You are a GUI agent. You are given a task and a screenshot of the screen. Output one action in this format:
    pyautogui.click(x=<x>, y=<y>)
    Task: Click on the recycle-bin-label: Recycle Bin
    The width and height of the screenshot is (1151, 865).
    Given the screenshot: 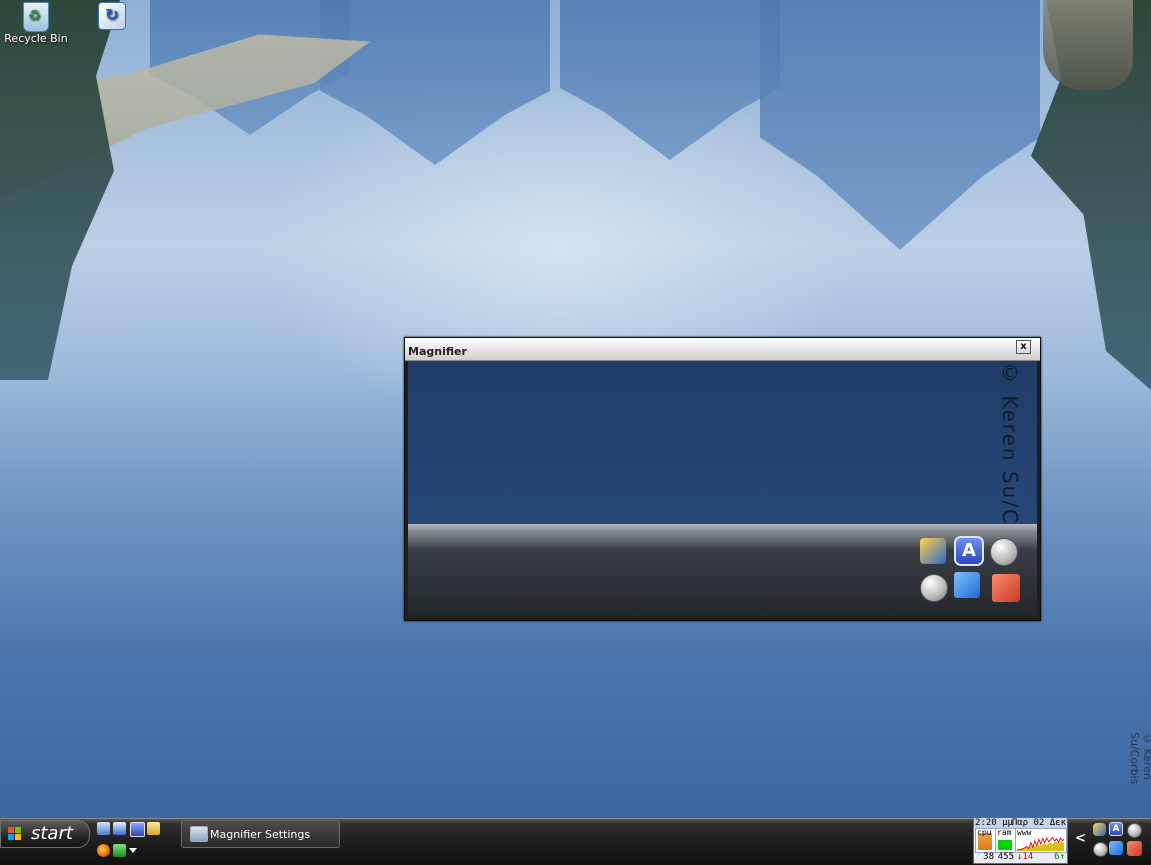 What is the action you would take?
    pyautogui.click(x=36, y=38)
    